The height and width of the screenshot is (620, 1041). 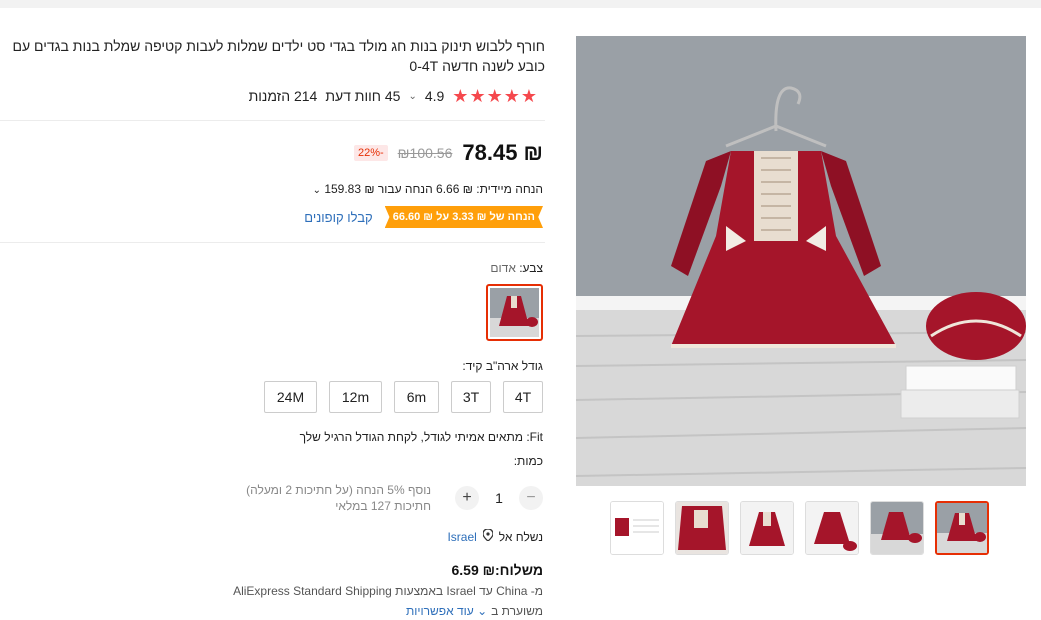 I want to click on top-bar, so click(x=520, y=4).